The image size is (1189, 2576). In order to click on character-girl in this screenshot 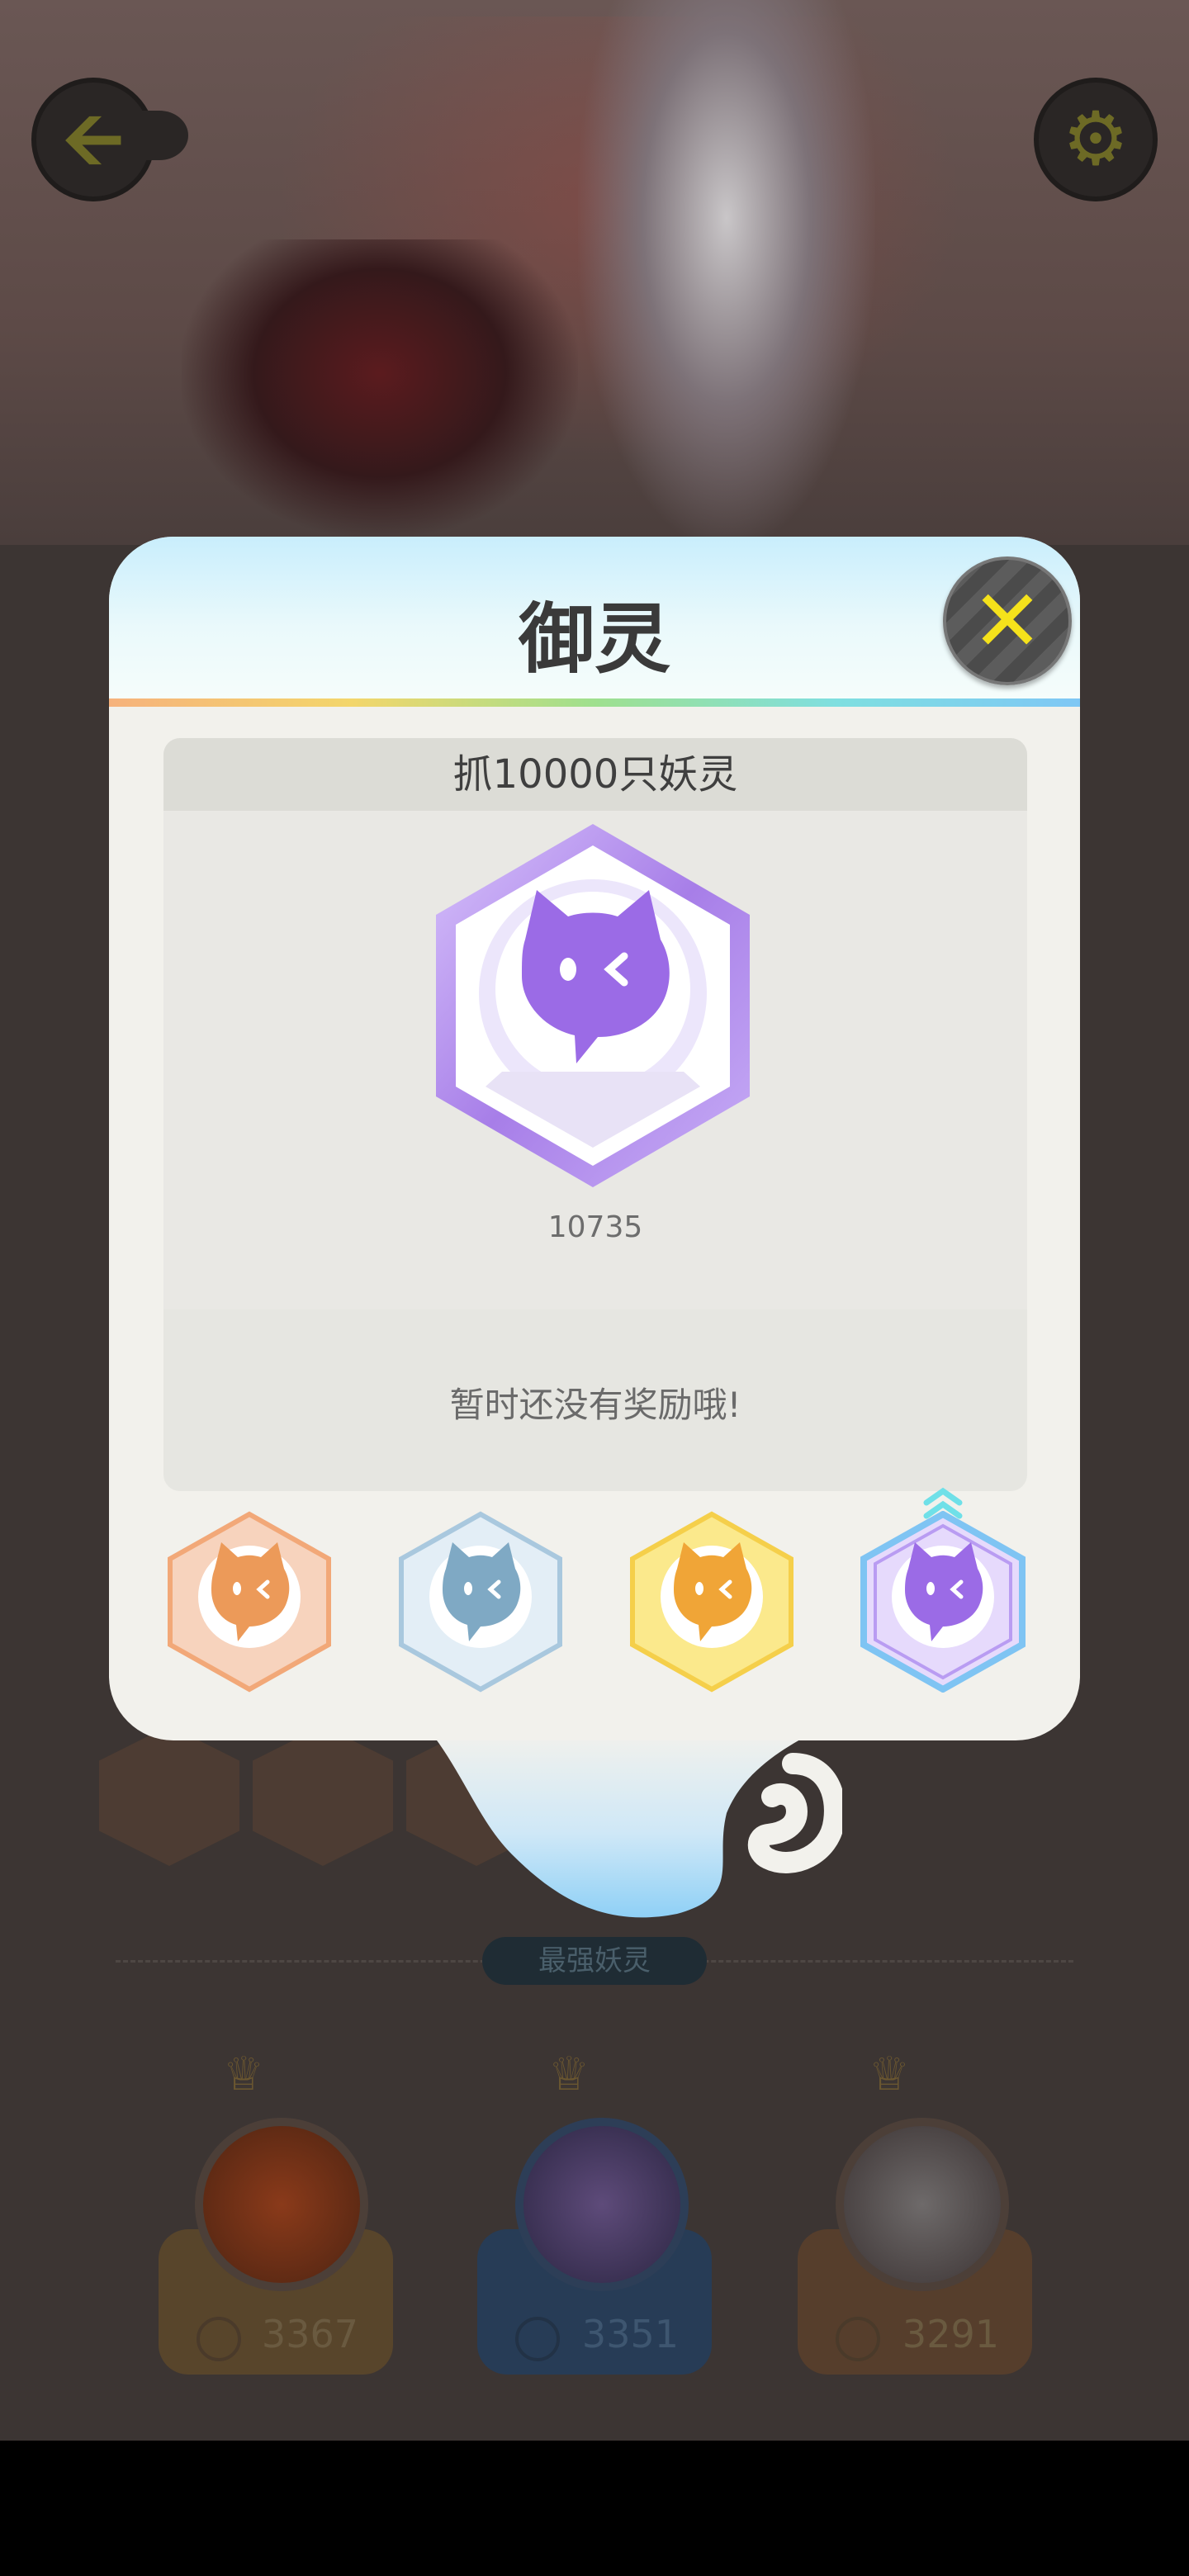, I will do `click(726, 272)`.